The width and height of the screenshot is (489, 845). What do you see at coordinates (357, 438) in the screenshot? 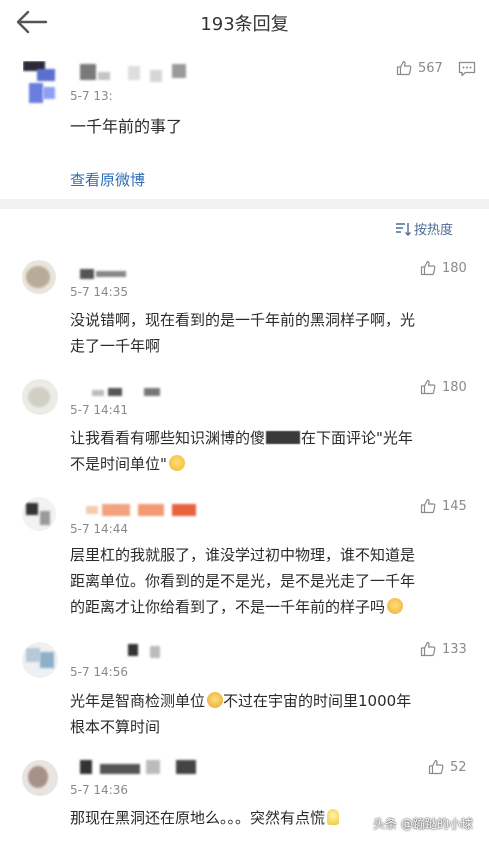
I see `comment-text-part: 在下面评论"光年` at bounding box center [357, 438].